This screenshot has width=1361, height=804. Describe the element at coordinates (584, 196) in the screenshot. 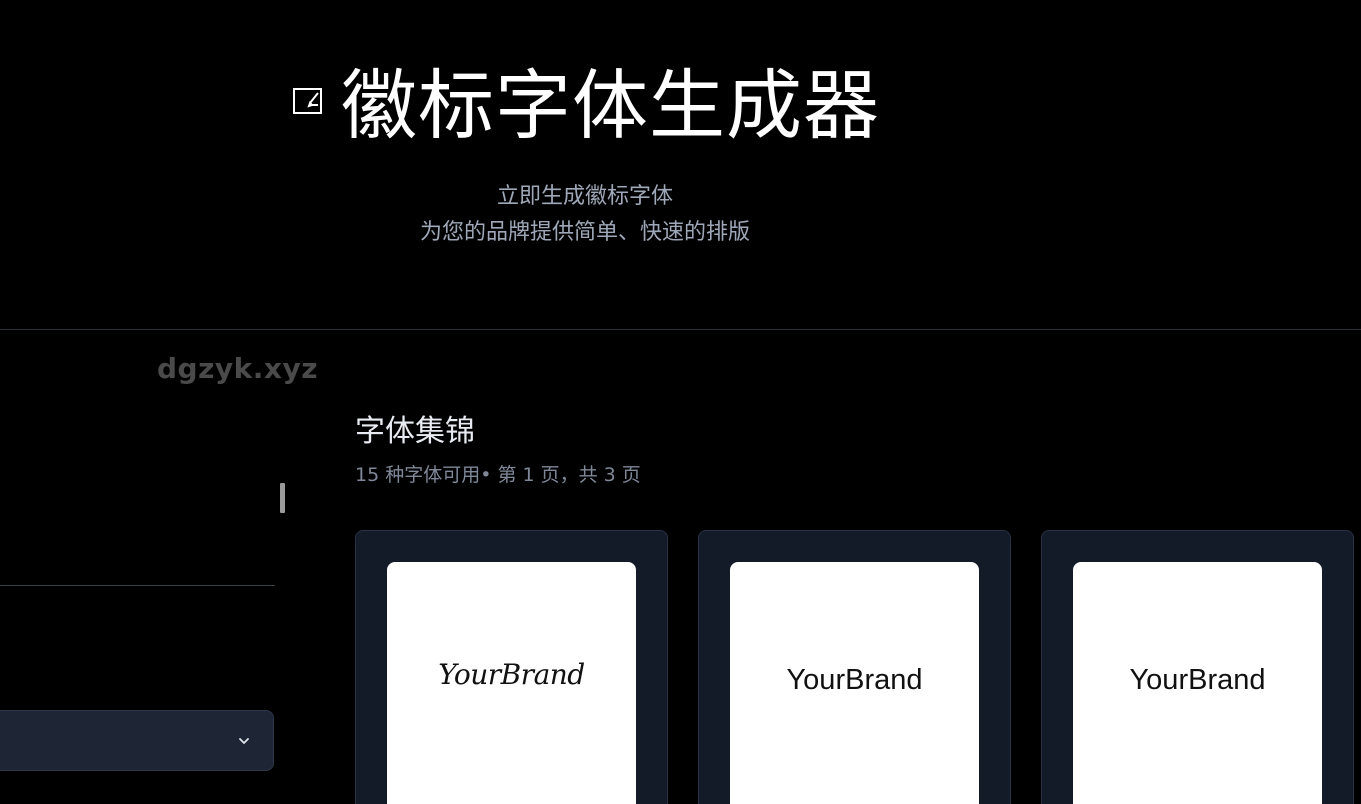

I see `hero-subtitle-line1: 立即生成徽标字体` at that location.